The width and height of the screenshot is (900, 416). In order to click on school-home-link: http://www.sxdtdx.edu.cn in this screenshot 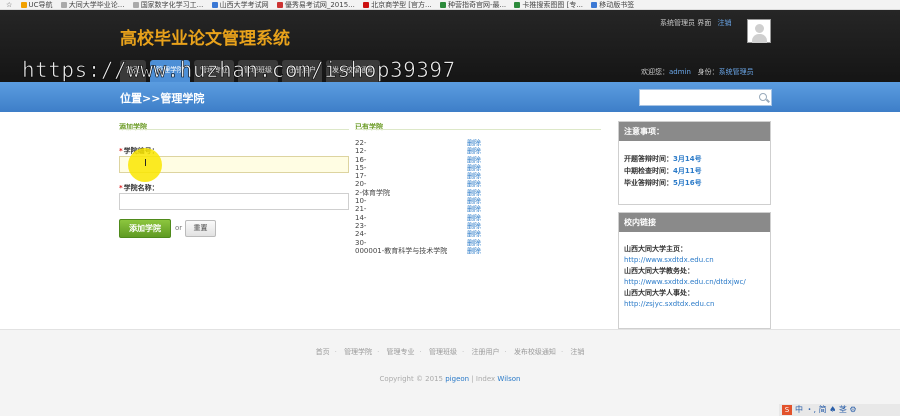, I will do `click(697, 260)`.